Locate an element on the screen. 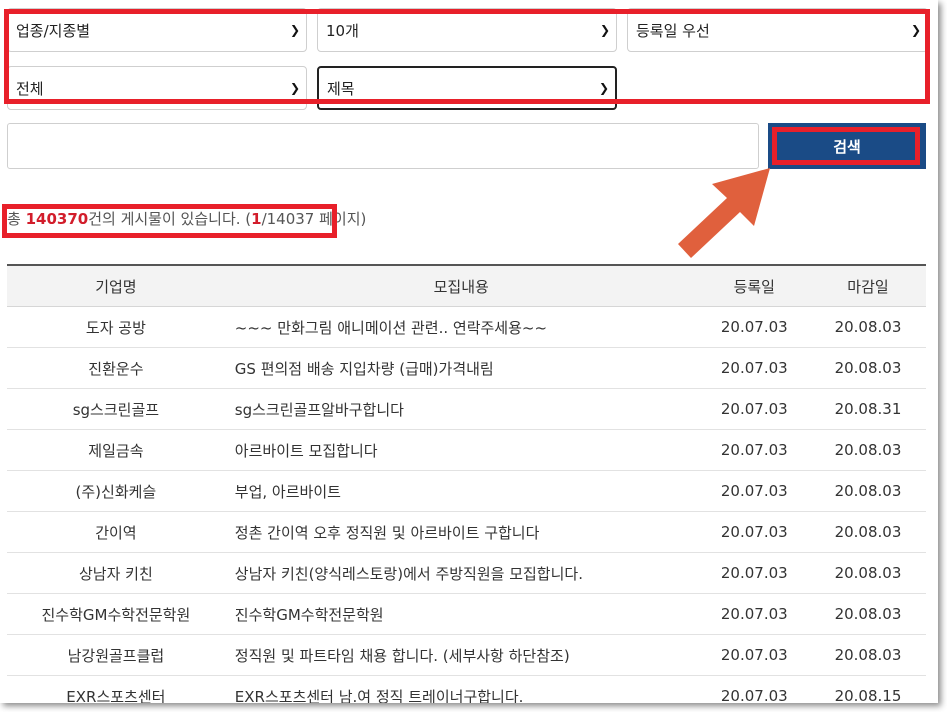 This screenshot has width=947, height=712. header-company: 기업명 is located at coordinates (116, 285).